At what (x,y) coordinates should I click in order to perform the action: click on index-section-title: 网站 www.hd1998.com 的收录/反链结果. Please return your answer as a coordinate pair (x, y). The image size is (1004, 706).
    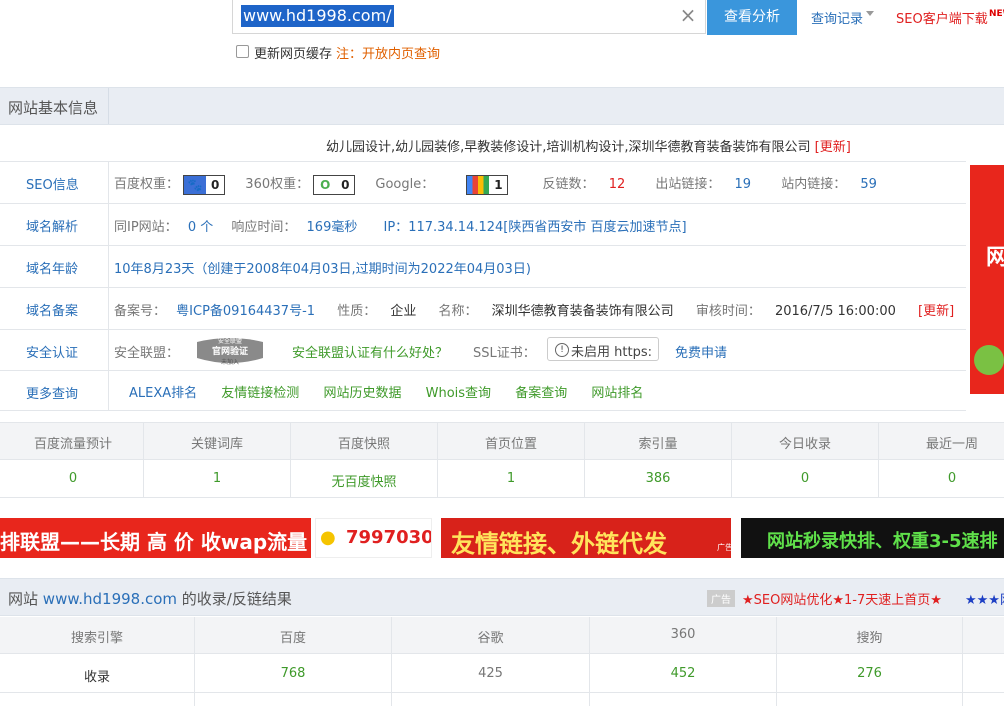
    Looking at the image, I should click on (150, 598).